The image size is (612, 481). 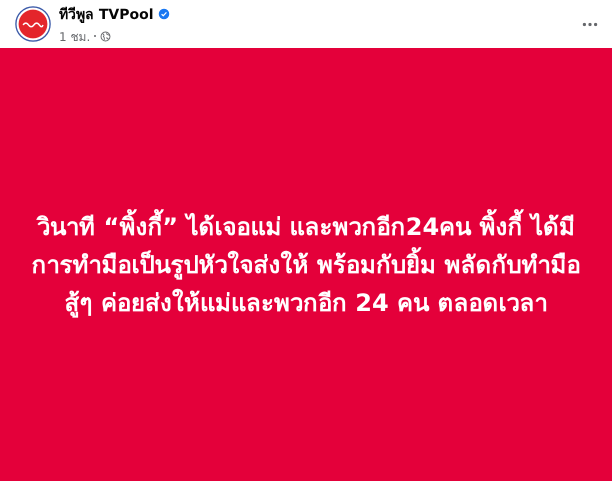 I want to click on author-name: ทีวีพูล TVPool, so click(x=106, y=13).